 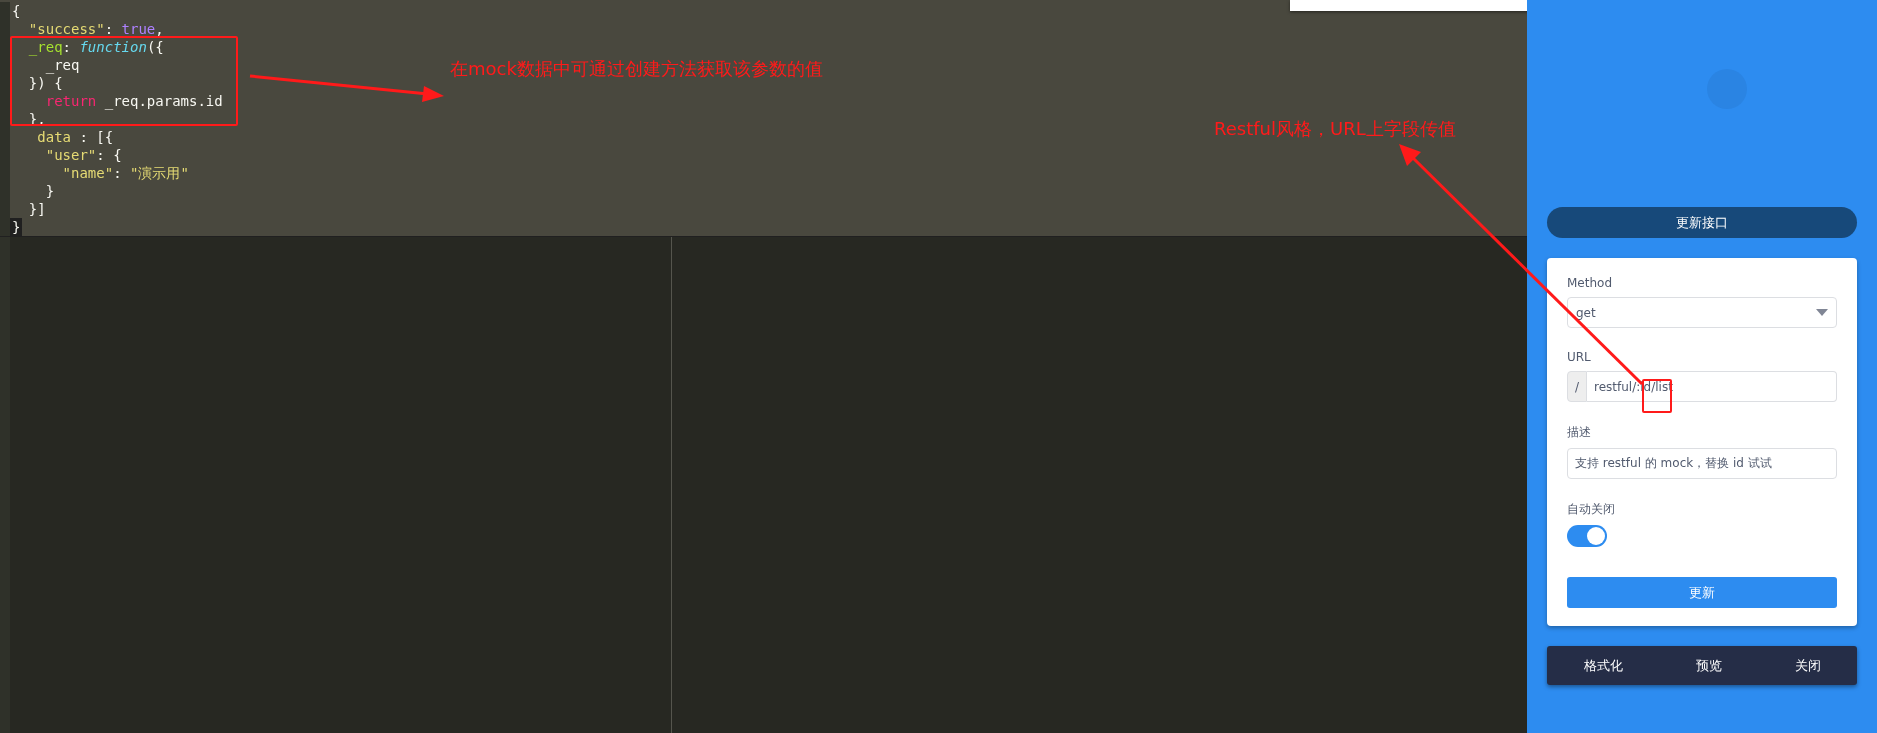 I want to click on code-line: return _req.params.id, so click(x=134, y=101).